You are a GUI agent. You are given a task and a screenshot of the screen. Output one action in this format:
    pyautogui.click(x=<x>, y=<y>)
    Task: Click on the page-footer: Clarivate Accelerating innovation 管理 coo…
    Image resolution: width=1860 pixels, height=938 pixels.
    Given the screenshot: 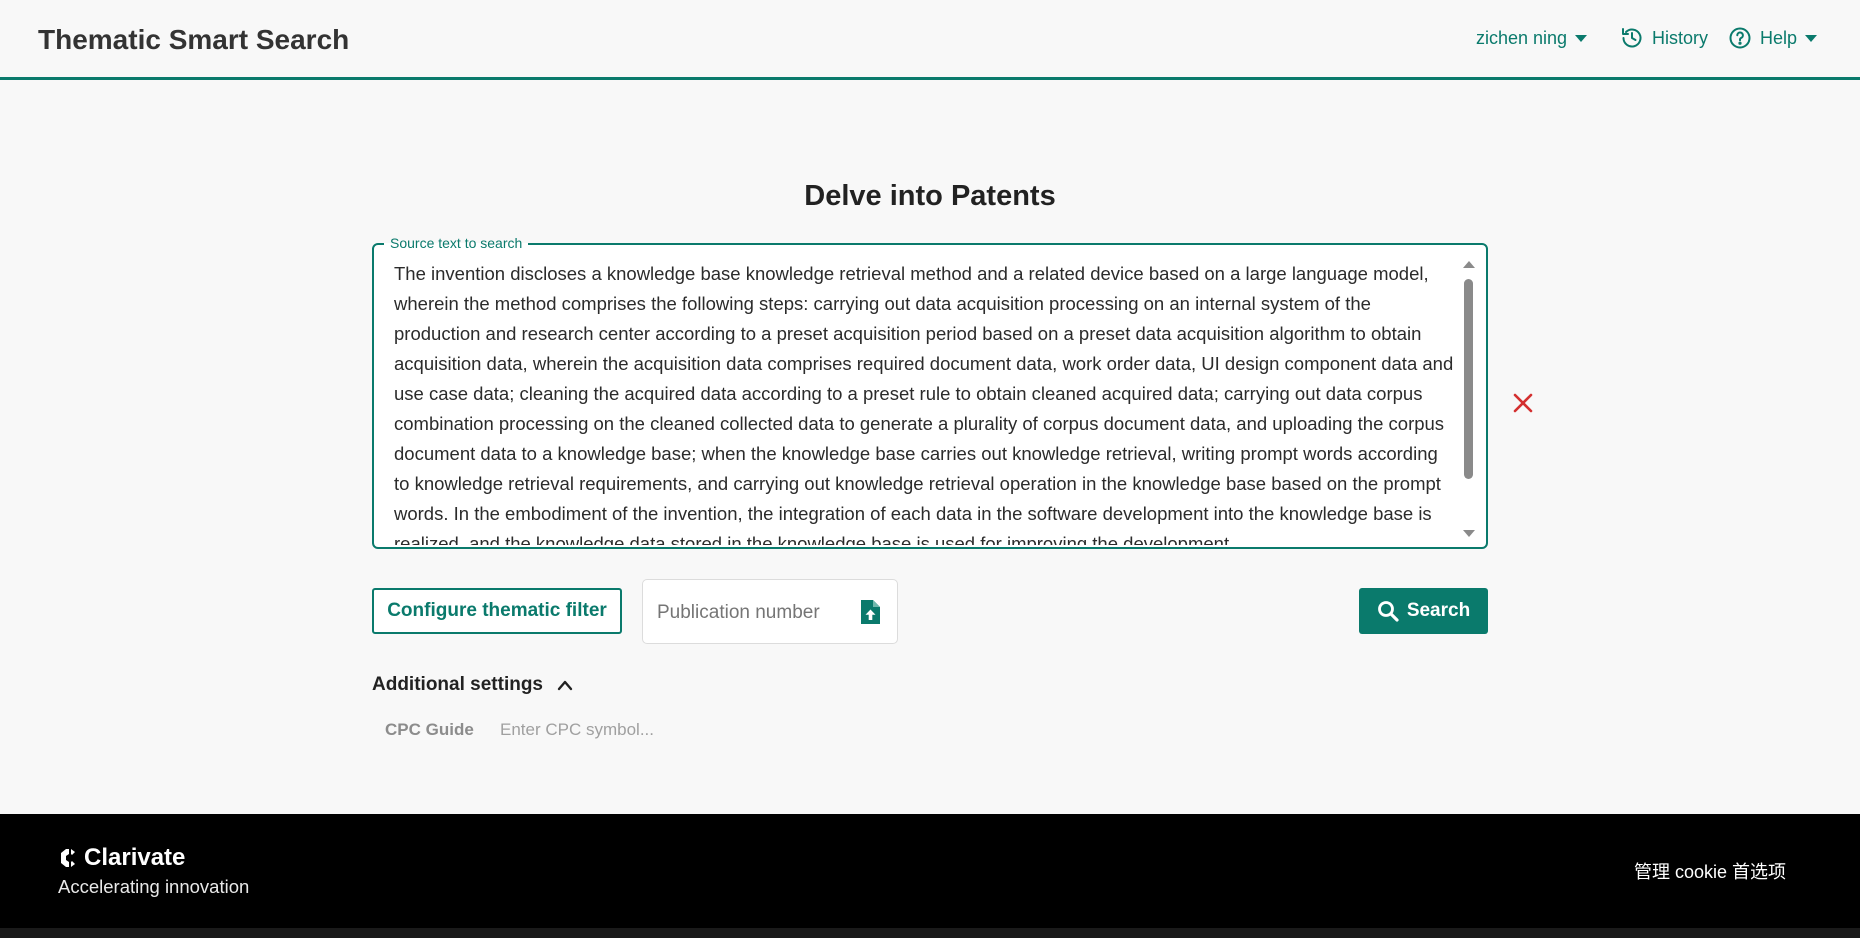 What is the action you would take?
    pyautogui.click(x=930, y=876)
    